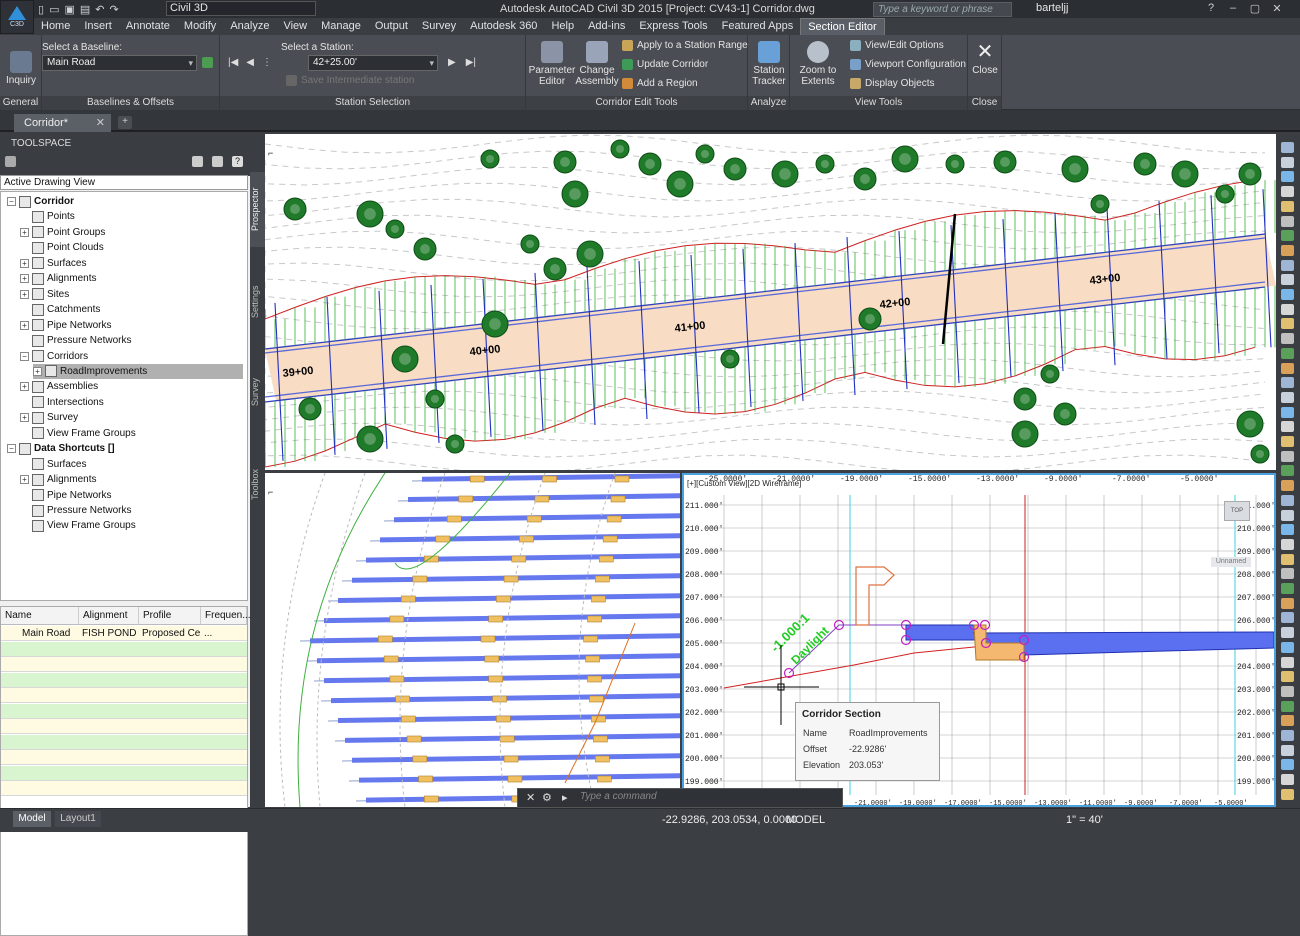 The height and width of the screenshot is (936, 1300). Describe the element at coordinates (606, 26) in the screenshot. I see `tab-add-ins: Add-ins` at that location.